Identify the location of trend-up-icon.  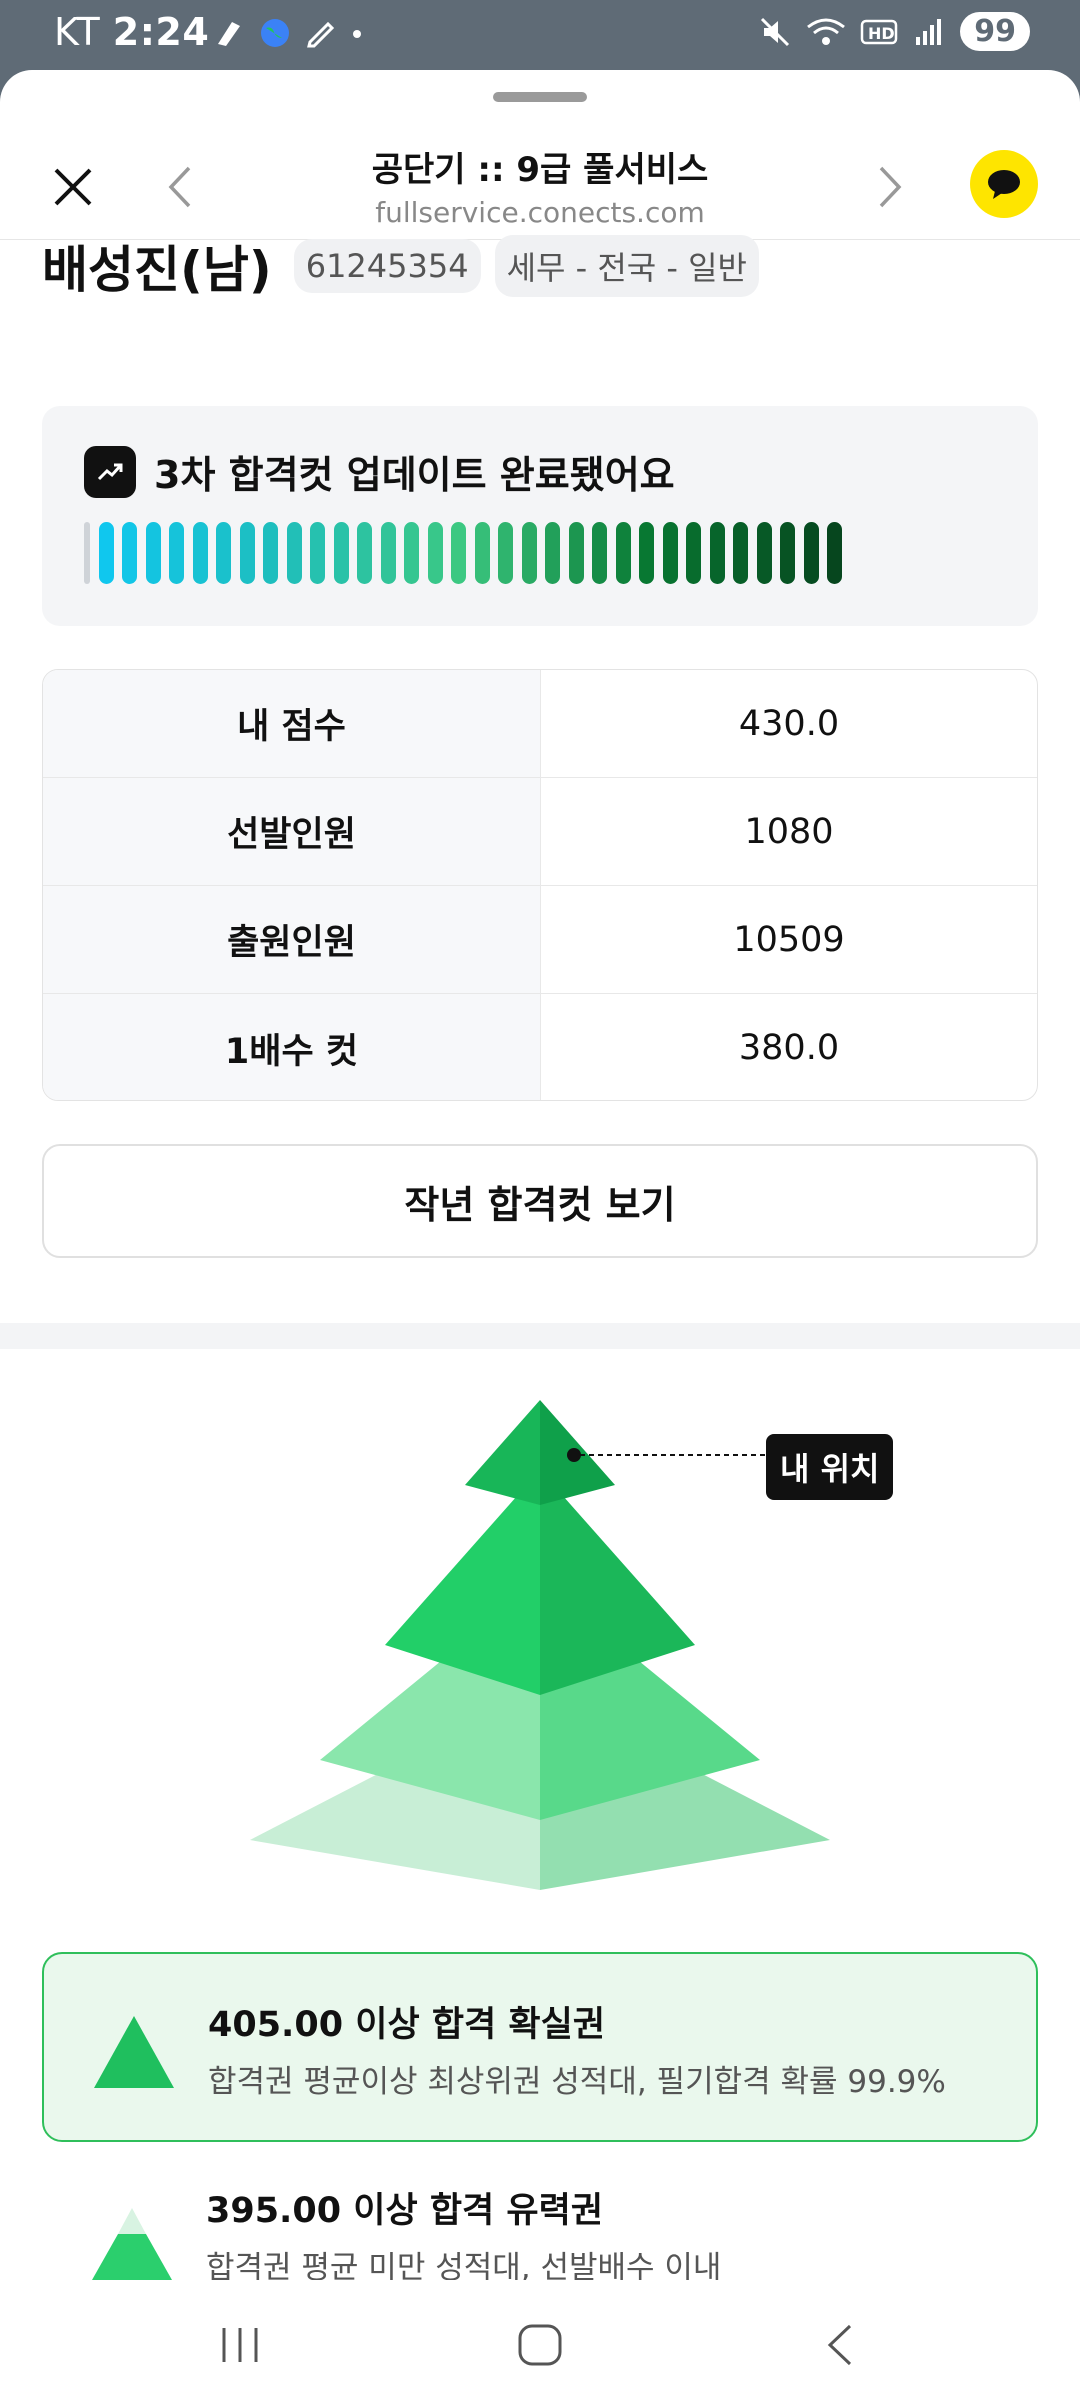
(110, 472).